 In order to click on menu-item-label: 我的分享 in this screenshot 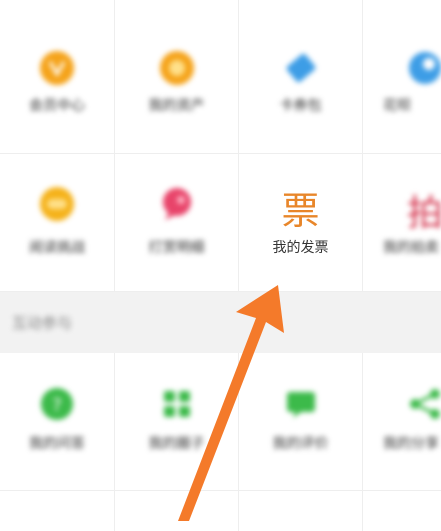, I will do `click(411, 444)`.